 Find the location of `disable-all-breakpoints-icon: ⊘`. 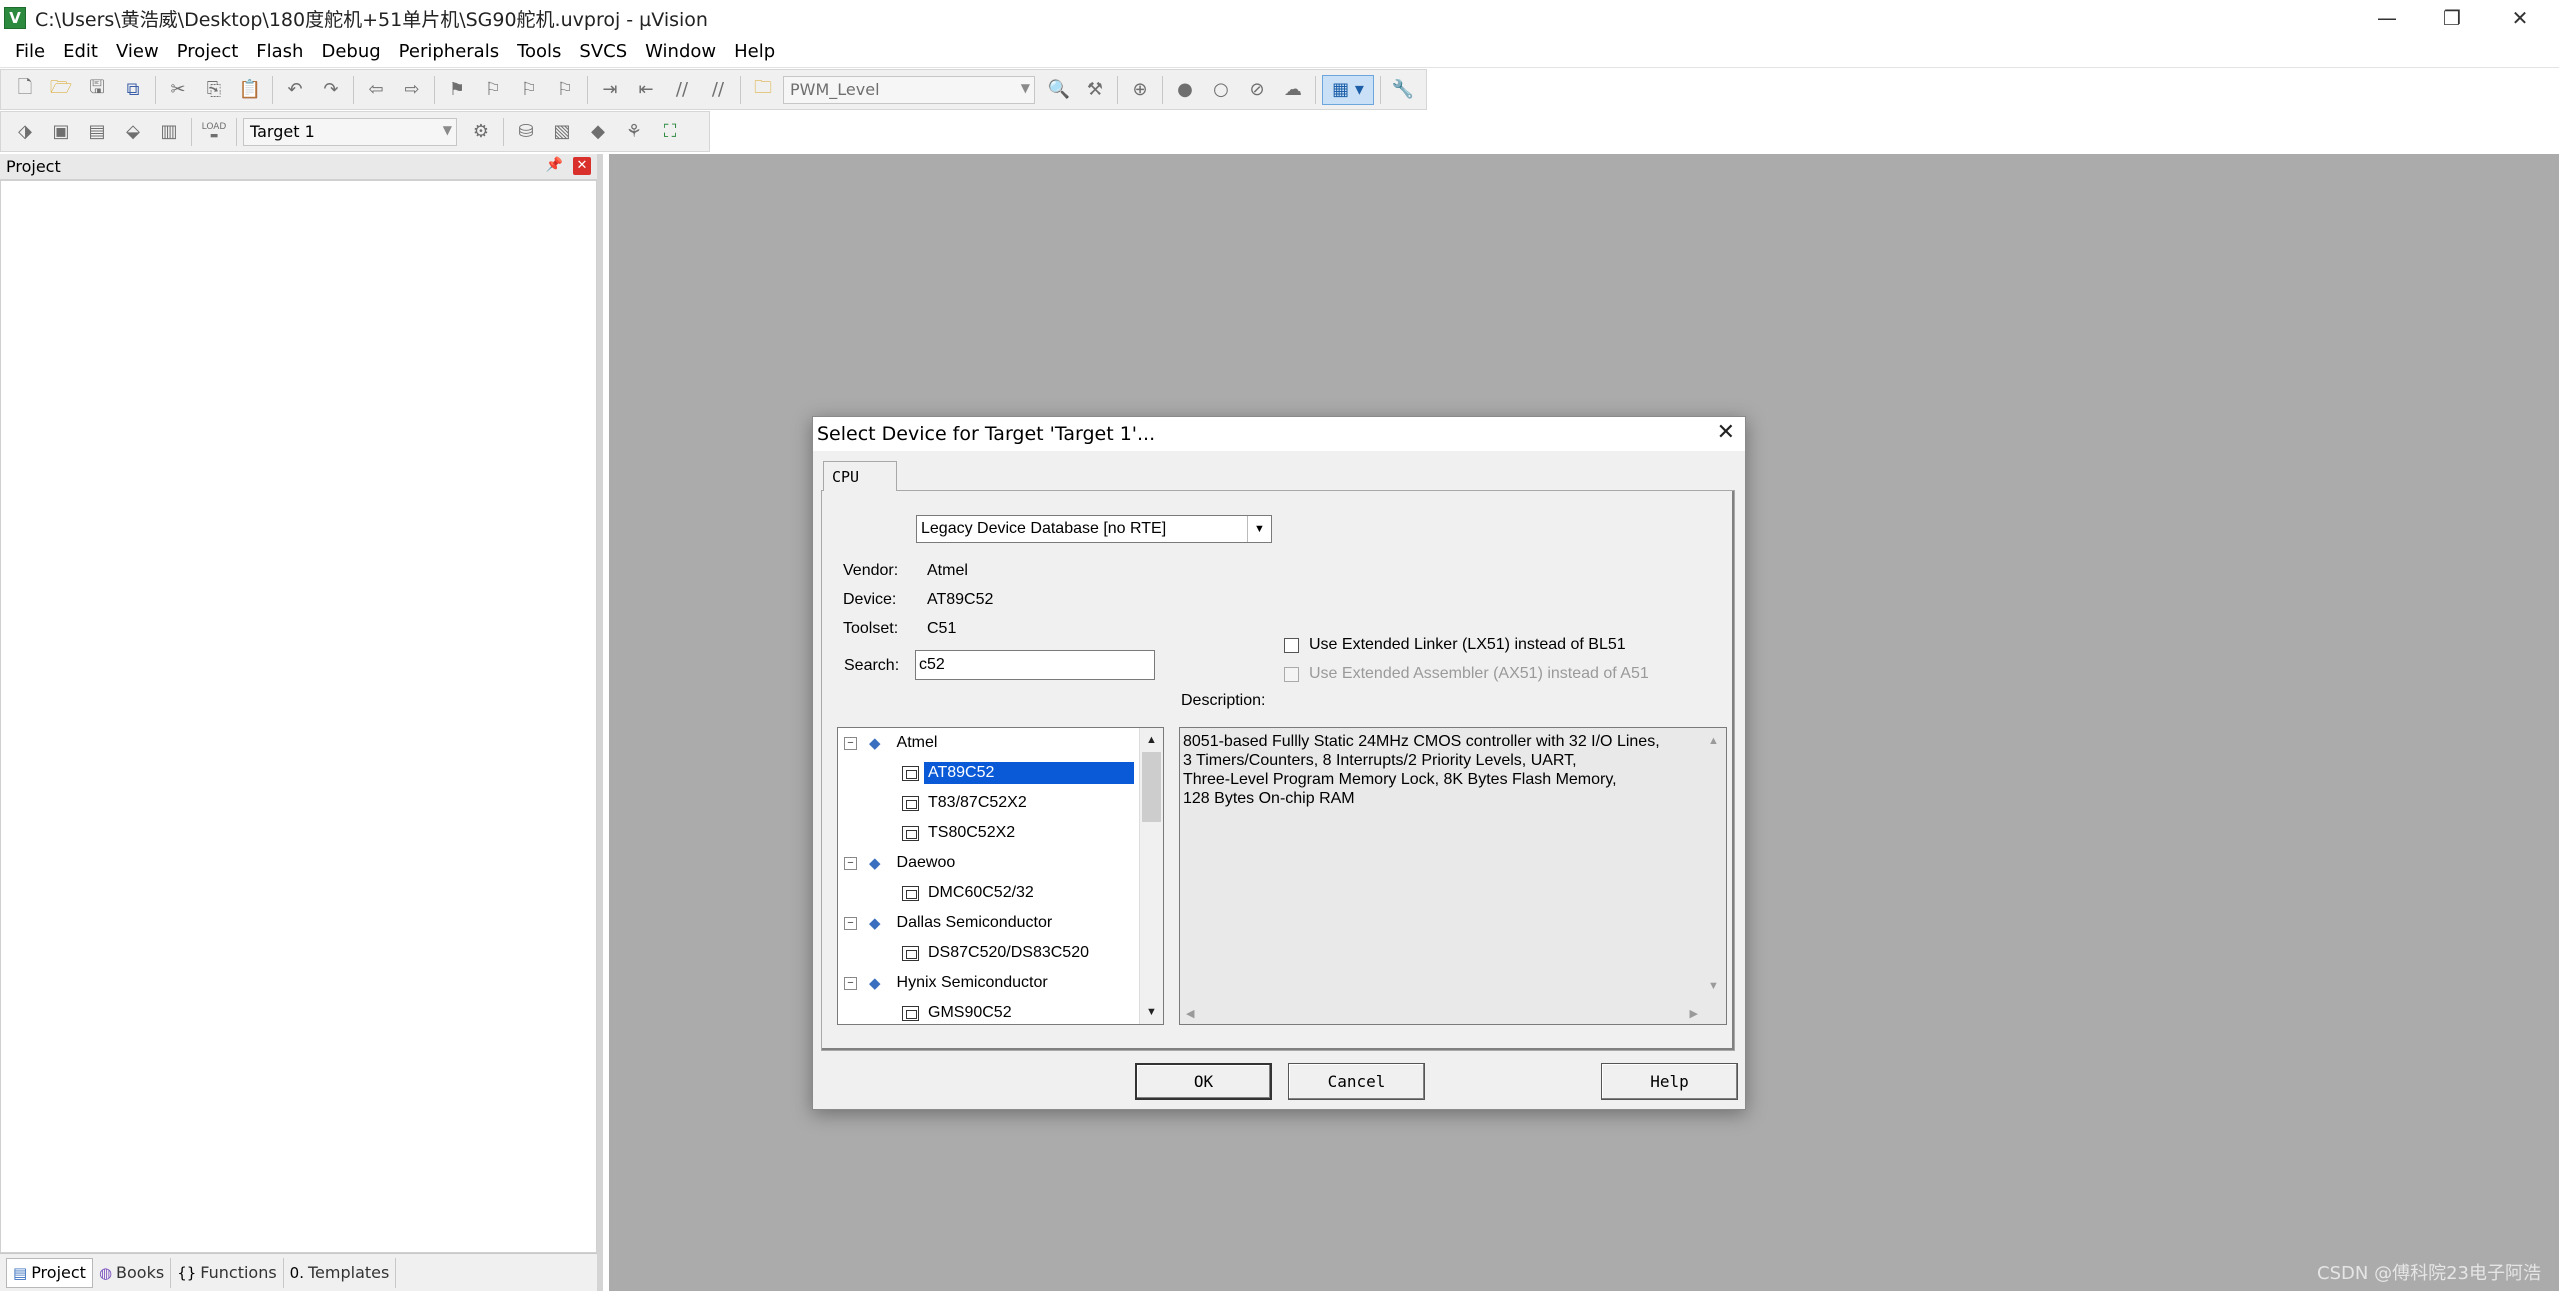

disable-all-breakpoints-icon: ⊘ is located at coordinates (1257, 90).